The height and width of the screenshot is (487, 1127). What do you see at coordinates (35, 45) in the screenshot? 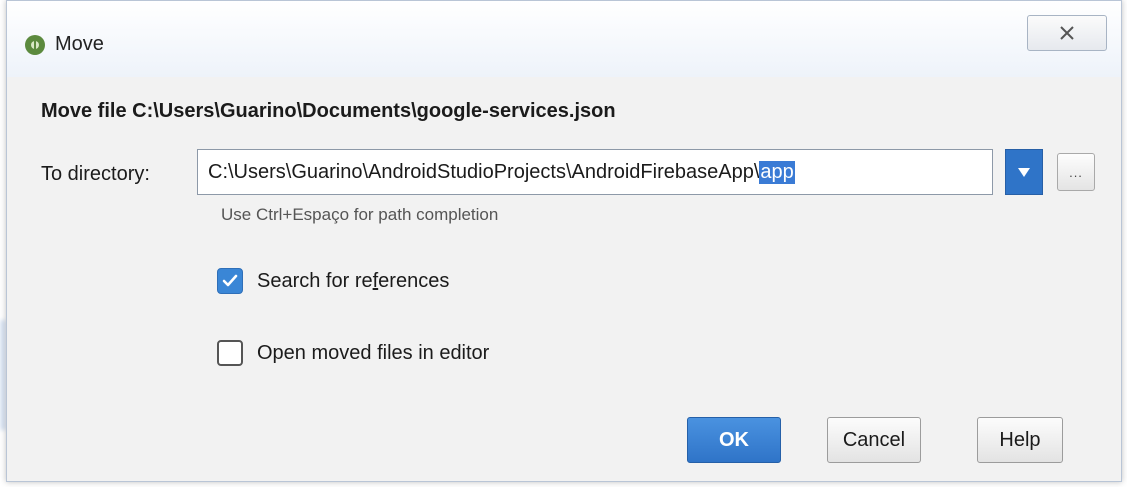
I see `android-studio-icon` at bounding box center [35, 45].